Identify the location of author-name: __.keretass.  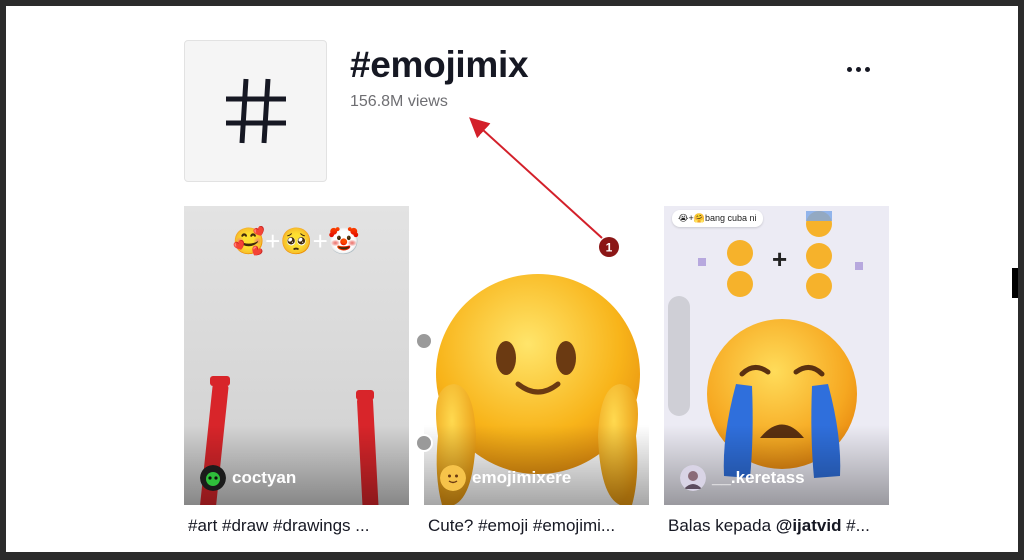
(758, 477).